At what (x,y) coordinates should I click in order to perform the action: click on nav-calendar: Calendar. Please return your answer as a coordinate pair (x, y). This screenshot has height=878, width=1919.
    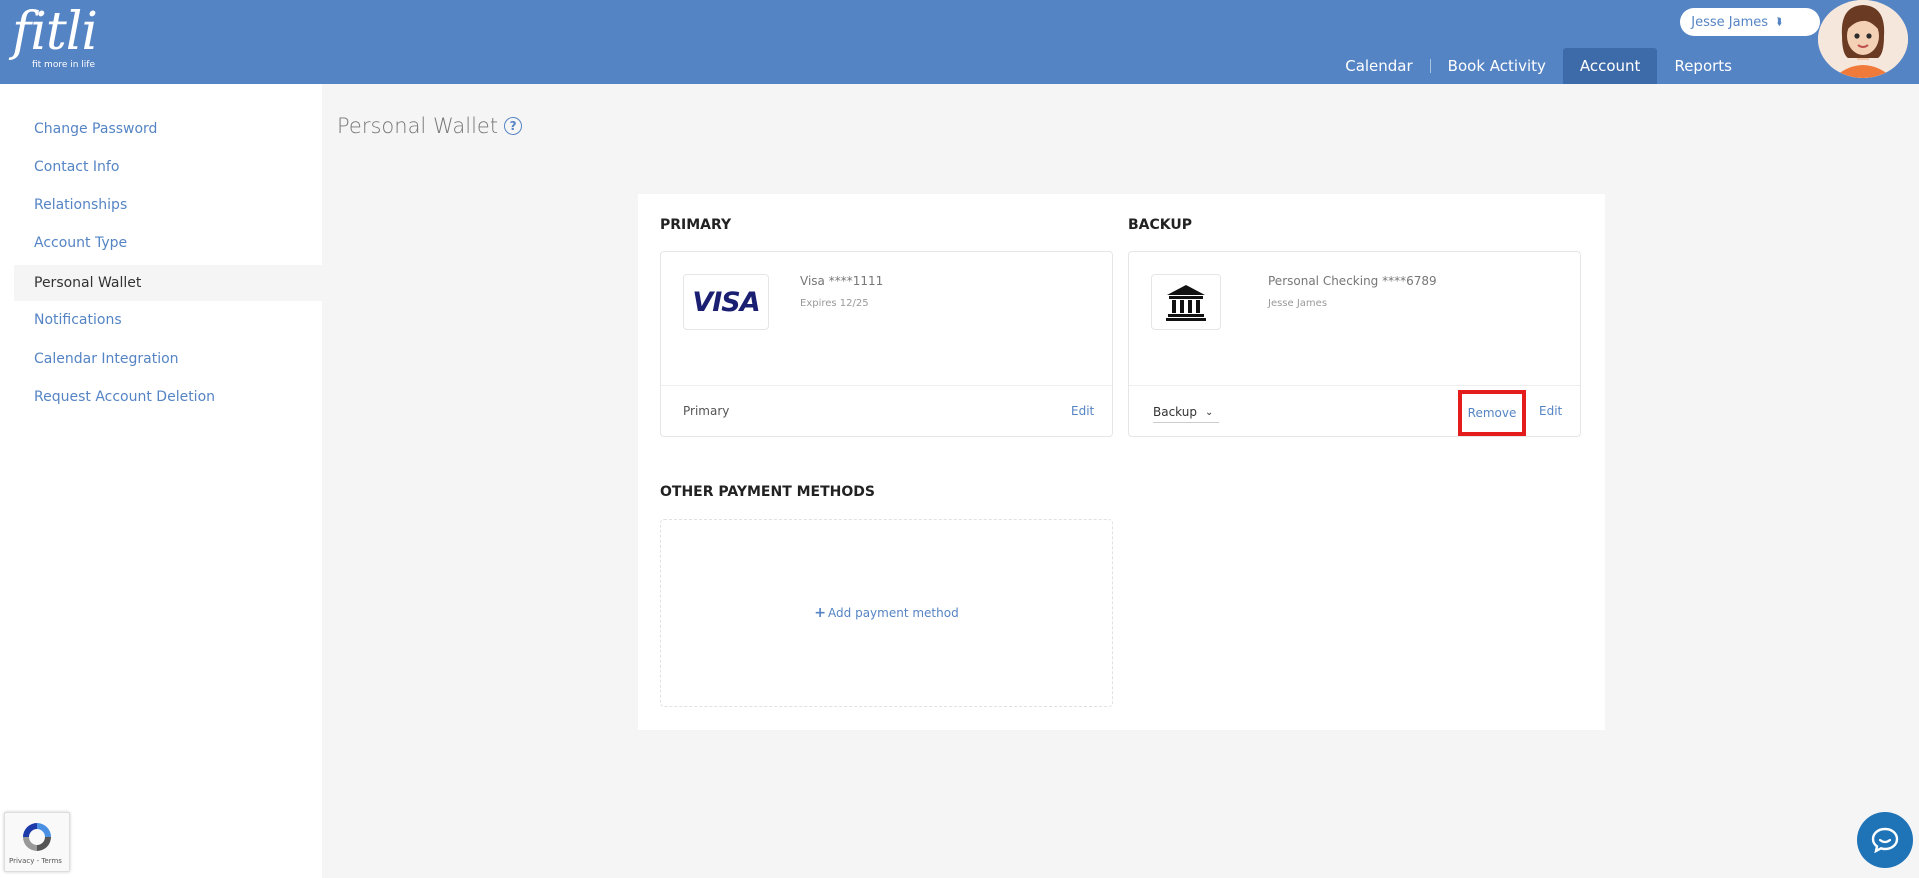
    Looking at the image, I should click on (1378, 66).